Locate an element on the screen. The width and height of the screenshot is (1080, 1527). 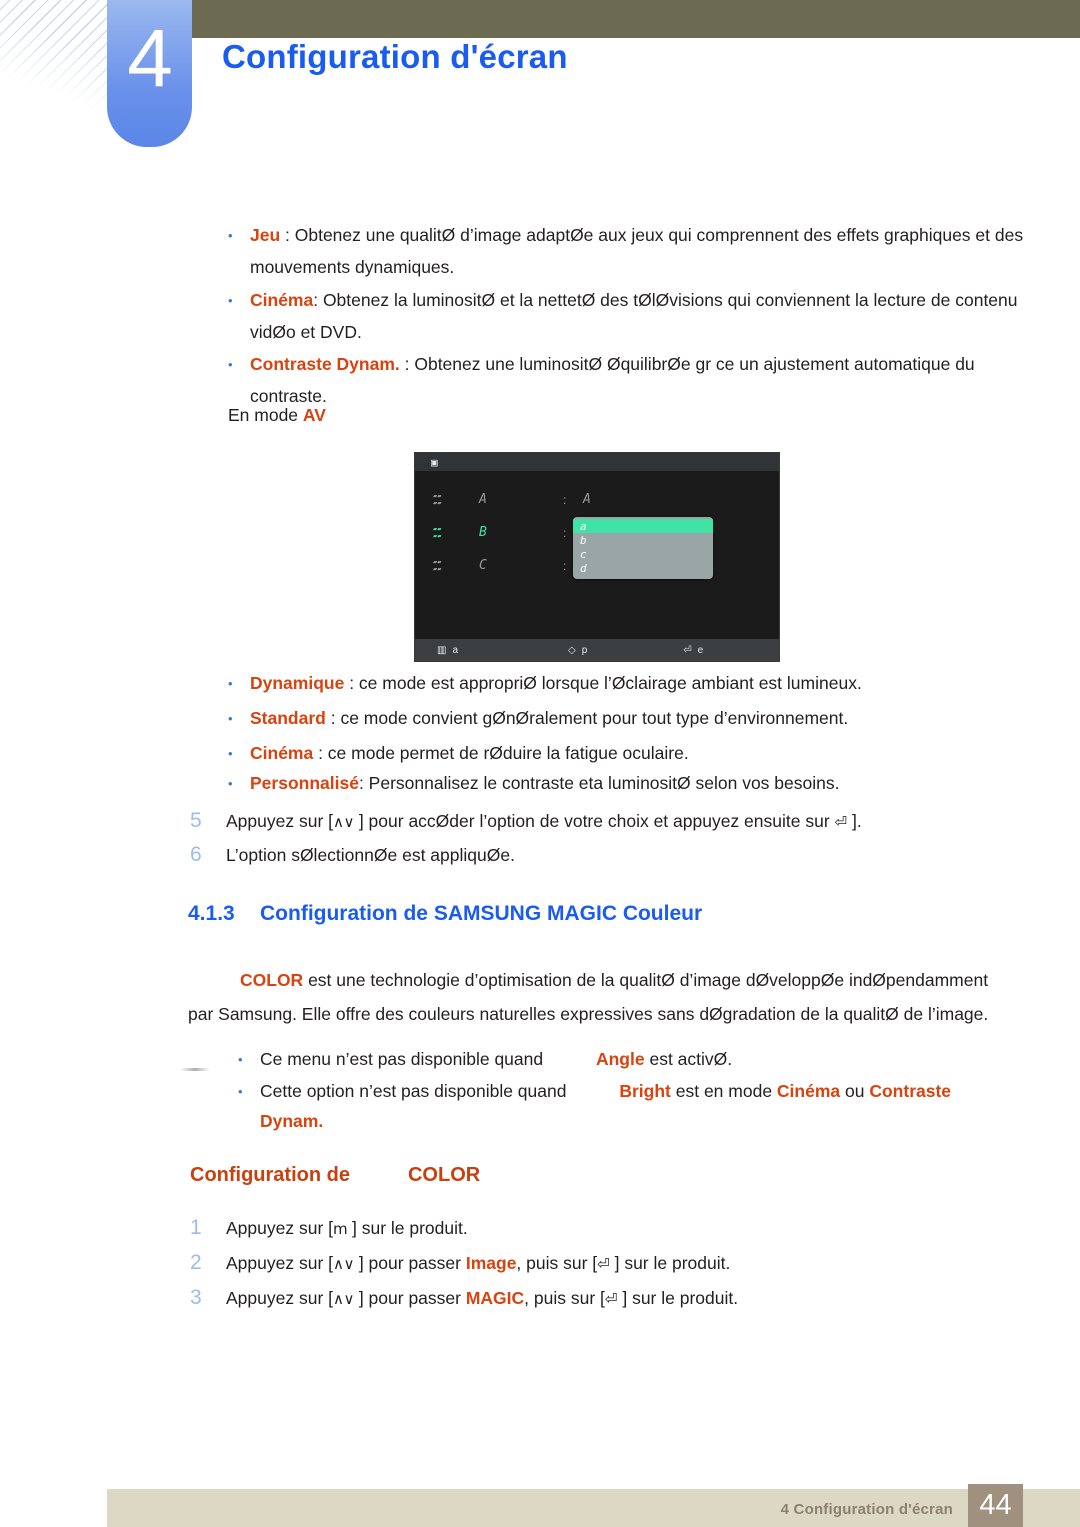
note-pre: Cette option n’est pas disponible quand is located at coordinates (416, 1091).